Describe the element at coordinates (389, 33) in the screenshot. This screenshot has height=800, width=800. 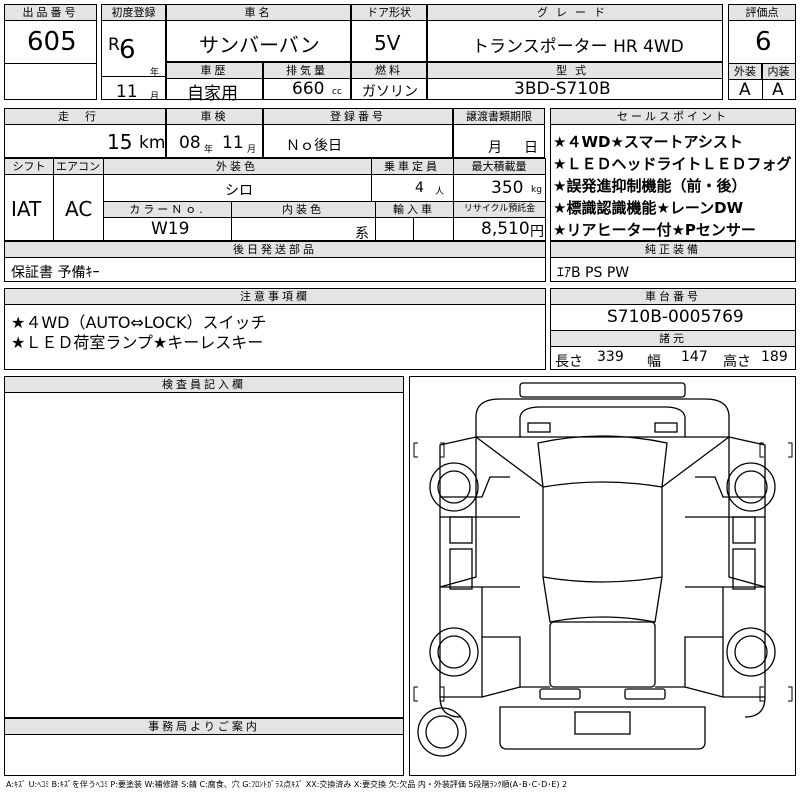
I see `door-box: ドア形状 5V` at that location.